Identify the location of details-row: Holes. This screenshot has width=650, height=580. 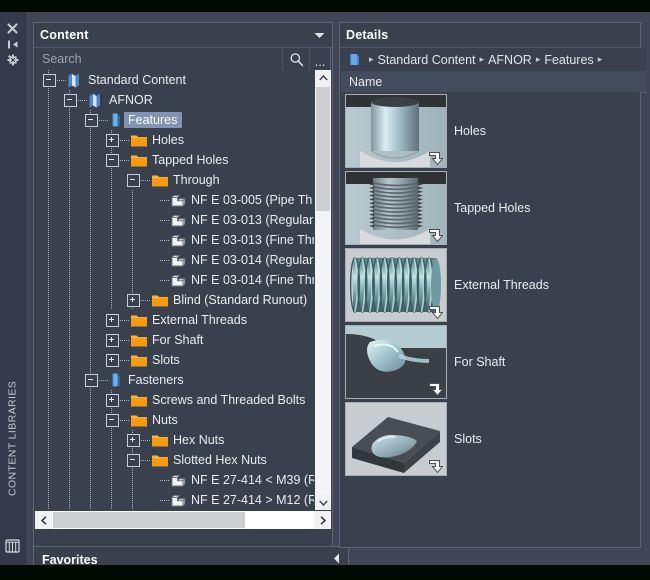
(490, 130).